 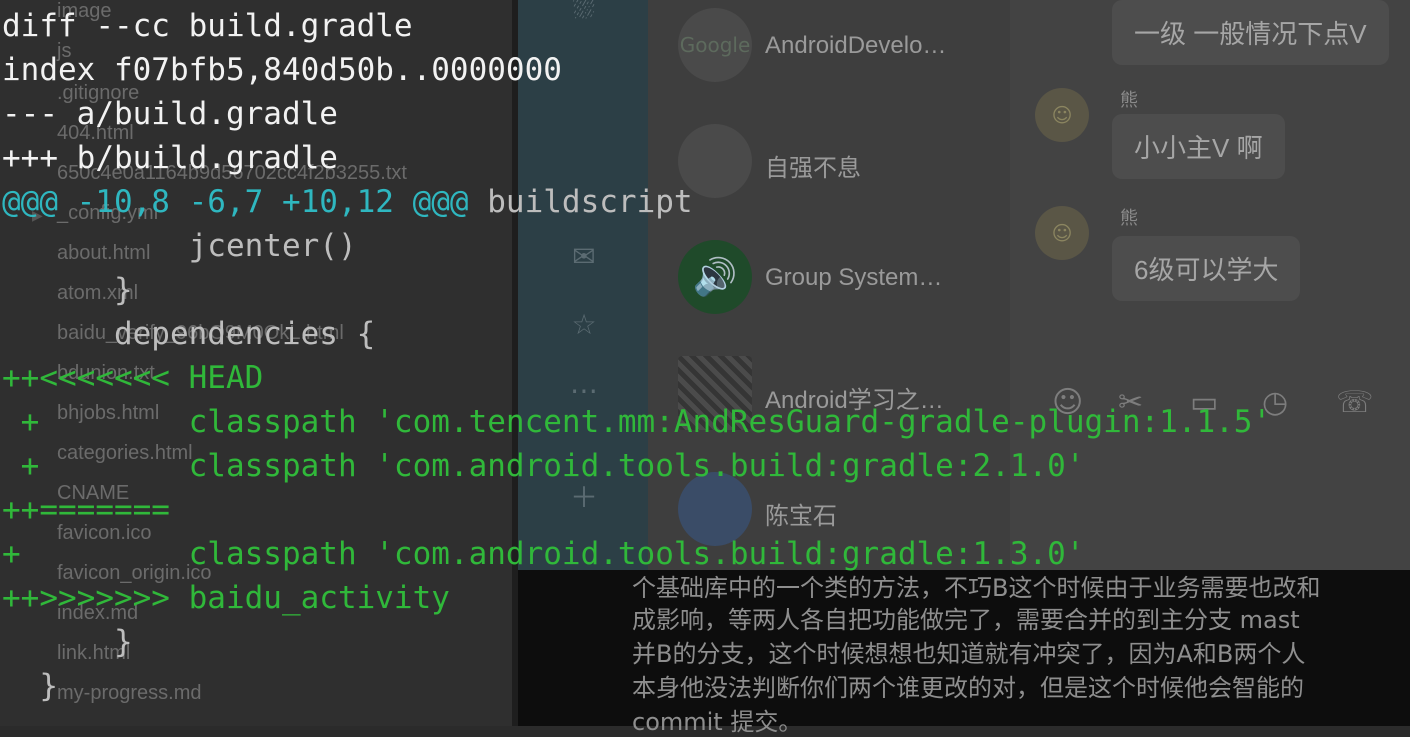 I want to click on chat-list-item-name: 自强不息, so click(x=813, y=165).